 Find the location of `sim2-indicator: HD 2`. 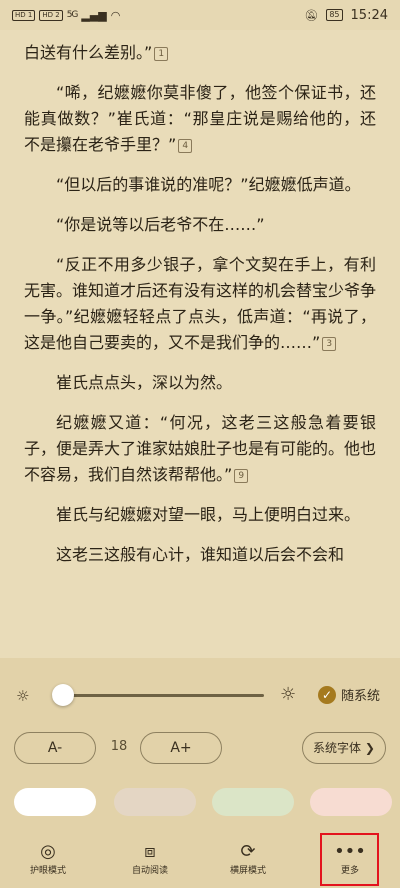

sim2-indicator: HD 2 is located at coordinates (51, 15).